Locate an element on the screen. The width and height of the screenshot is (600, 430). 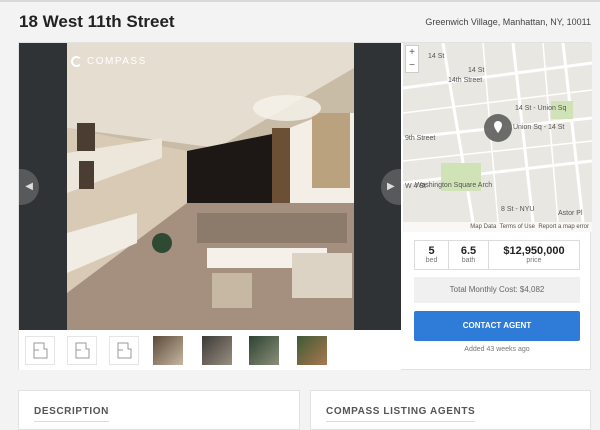
map-label: Union Sq - 14 St is located at coordinates (539, 127).